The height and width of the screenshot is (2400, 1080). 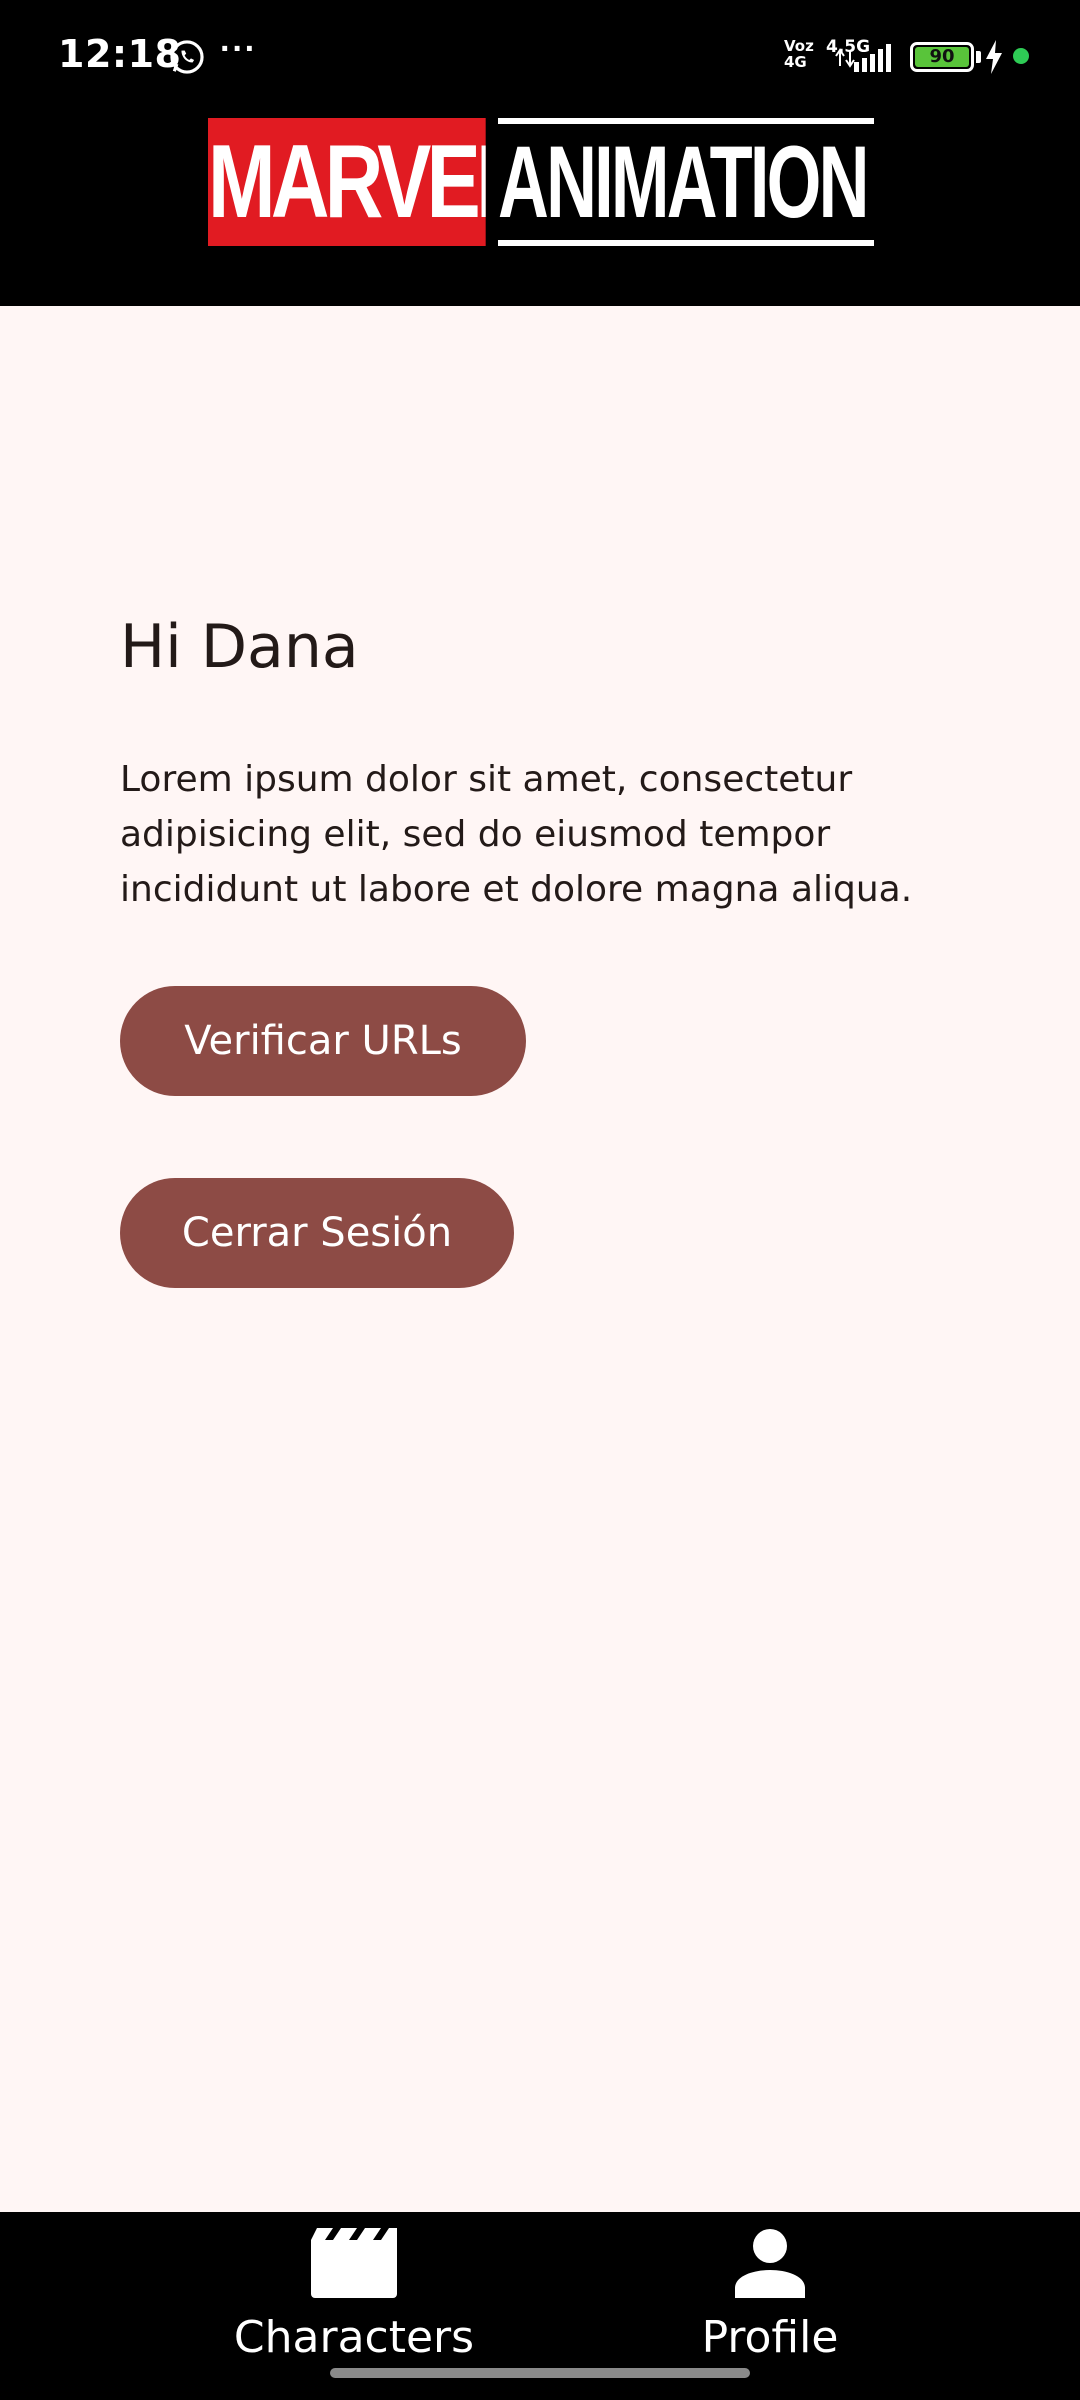 I want to click on marvel-animation-logo: MARVEL ANIMATION, so click(x=541, y=182).